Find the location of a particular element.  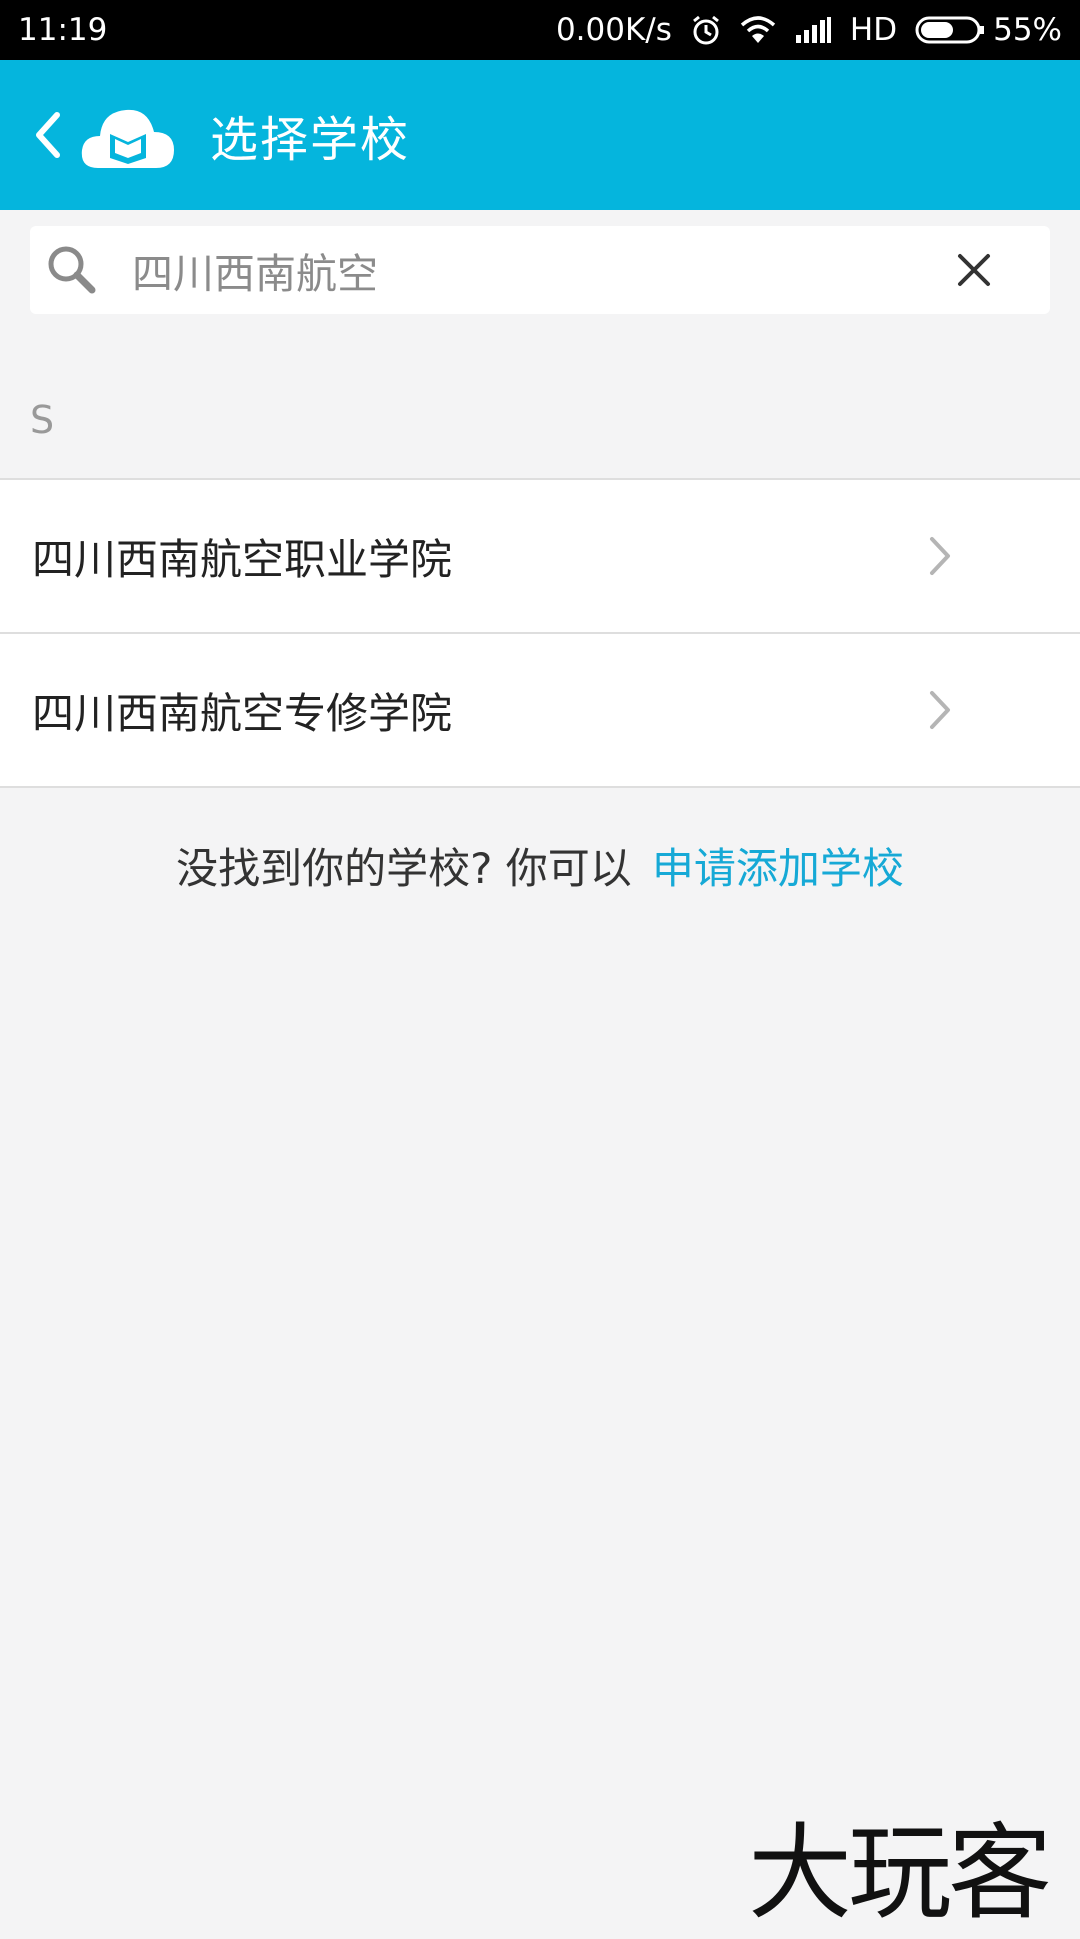

apply-add-school-link: 申请添加学校 is located at coordinates (778, 868).